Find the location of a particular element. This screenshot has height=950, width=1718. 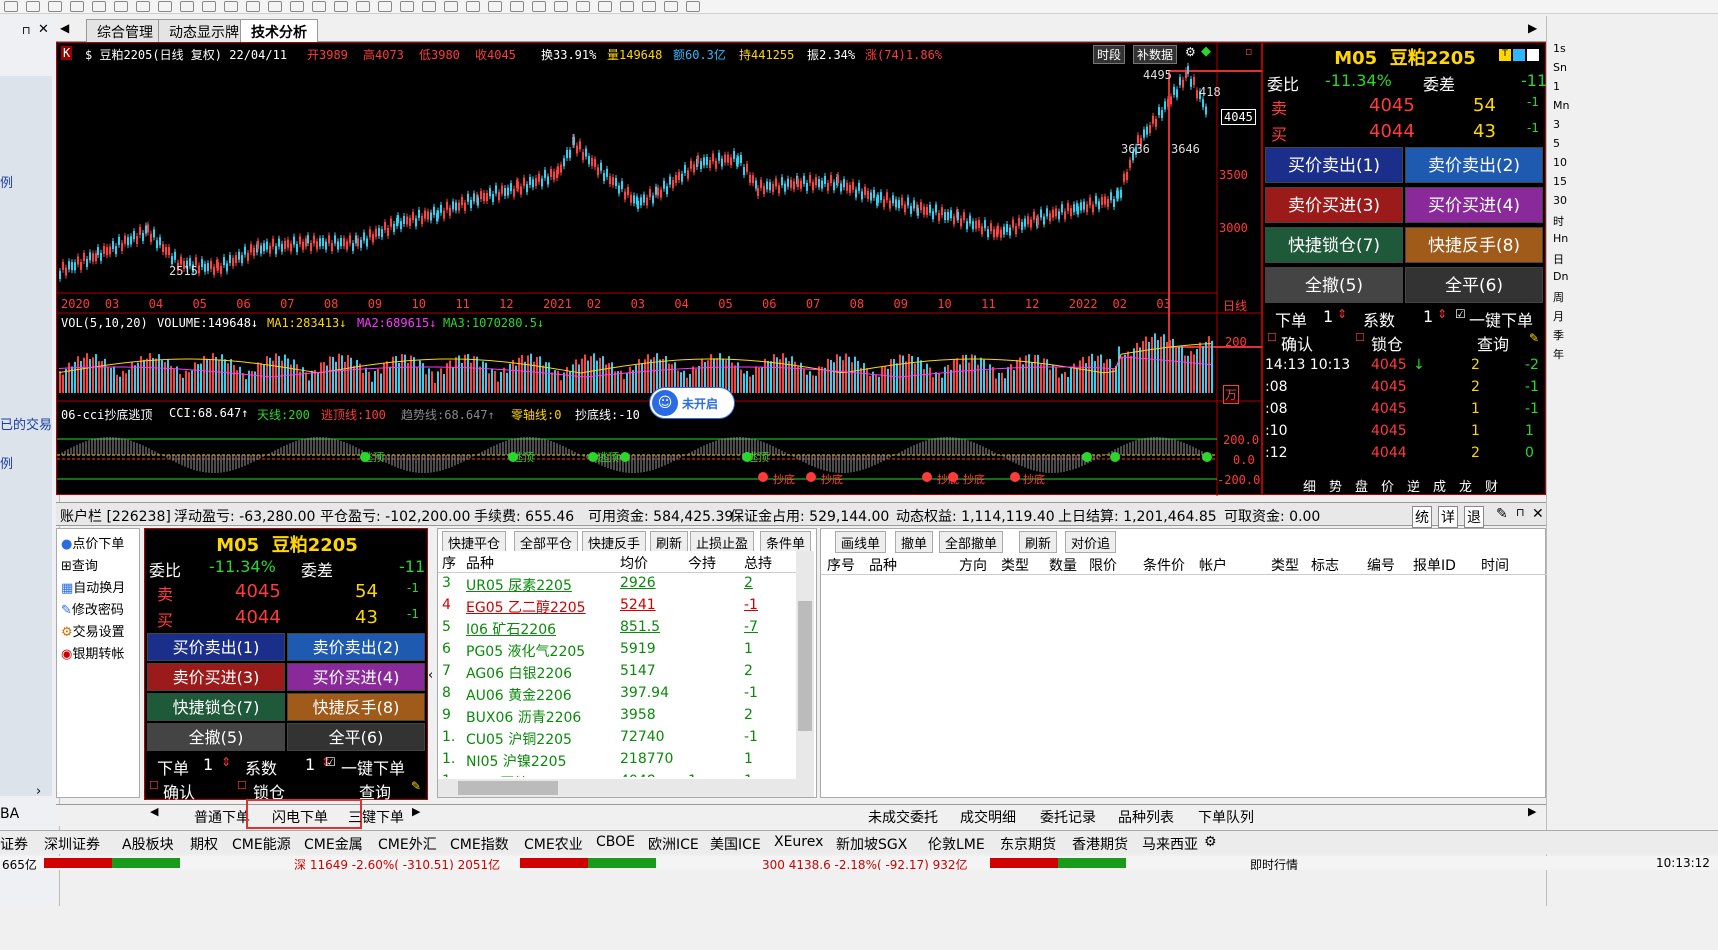

market-tab: 深圳证券 is located at coordinates (72, 844).